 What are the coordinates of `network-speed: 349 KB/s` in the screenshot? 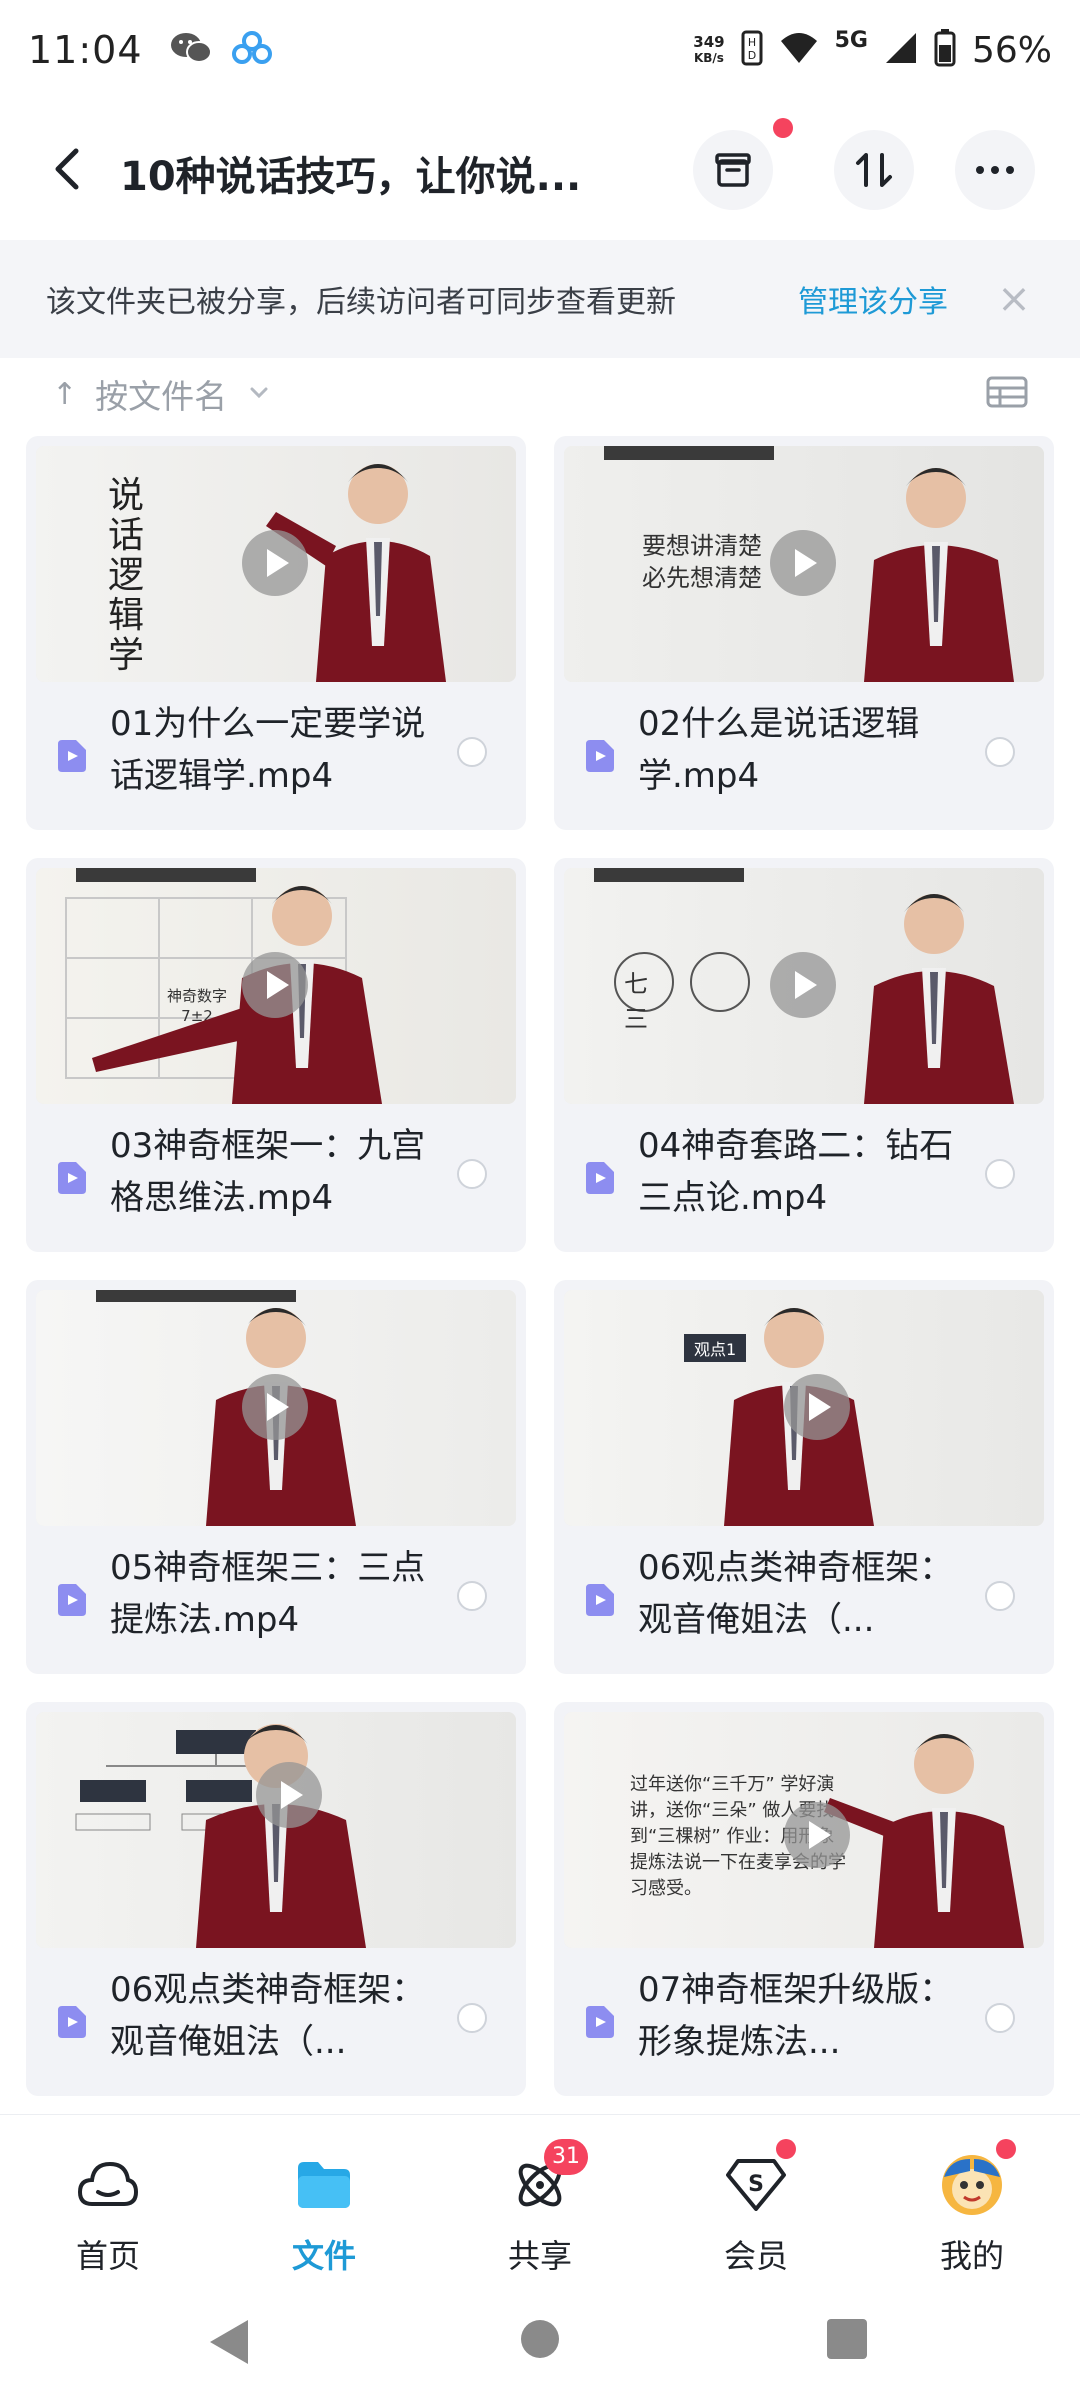 It's located at (709, 49).